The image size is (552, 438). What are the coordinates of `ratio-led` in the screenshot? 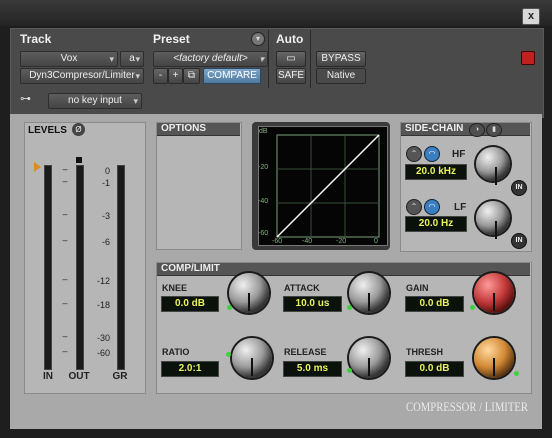 It's located at (228, 354).